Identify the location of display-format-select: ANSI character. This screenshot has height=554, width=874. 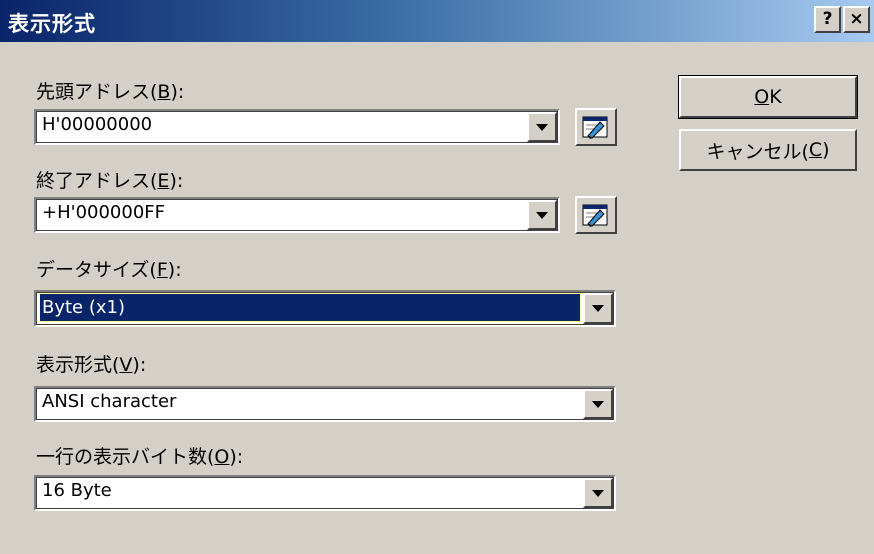
(325, 404).